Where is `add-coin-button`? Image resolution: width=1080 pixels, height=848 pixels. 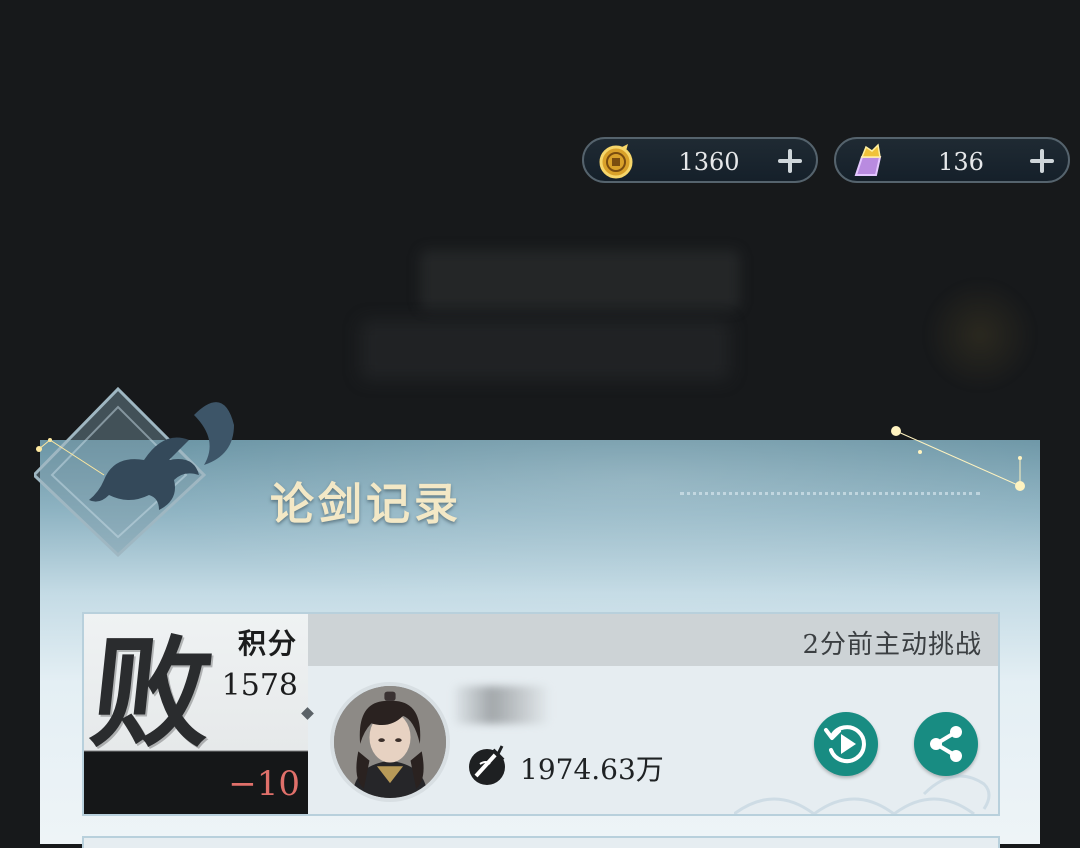 add-coin-button is located at coordinates (790, 161).